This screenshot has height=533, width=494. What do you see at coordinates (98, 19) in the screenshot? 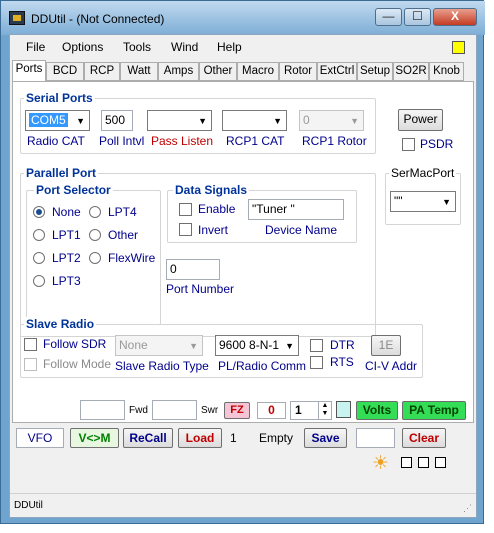
I see `window-title: DDUtil - (Not Connected)` at bounding box center [98, 19].